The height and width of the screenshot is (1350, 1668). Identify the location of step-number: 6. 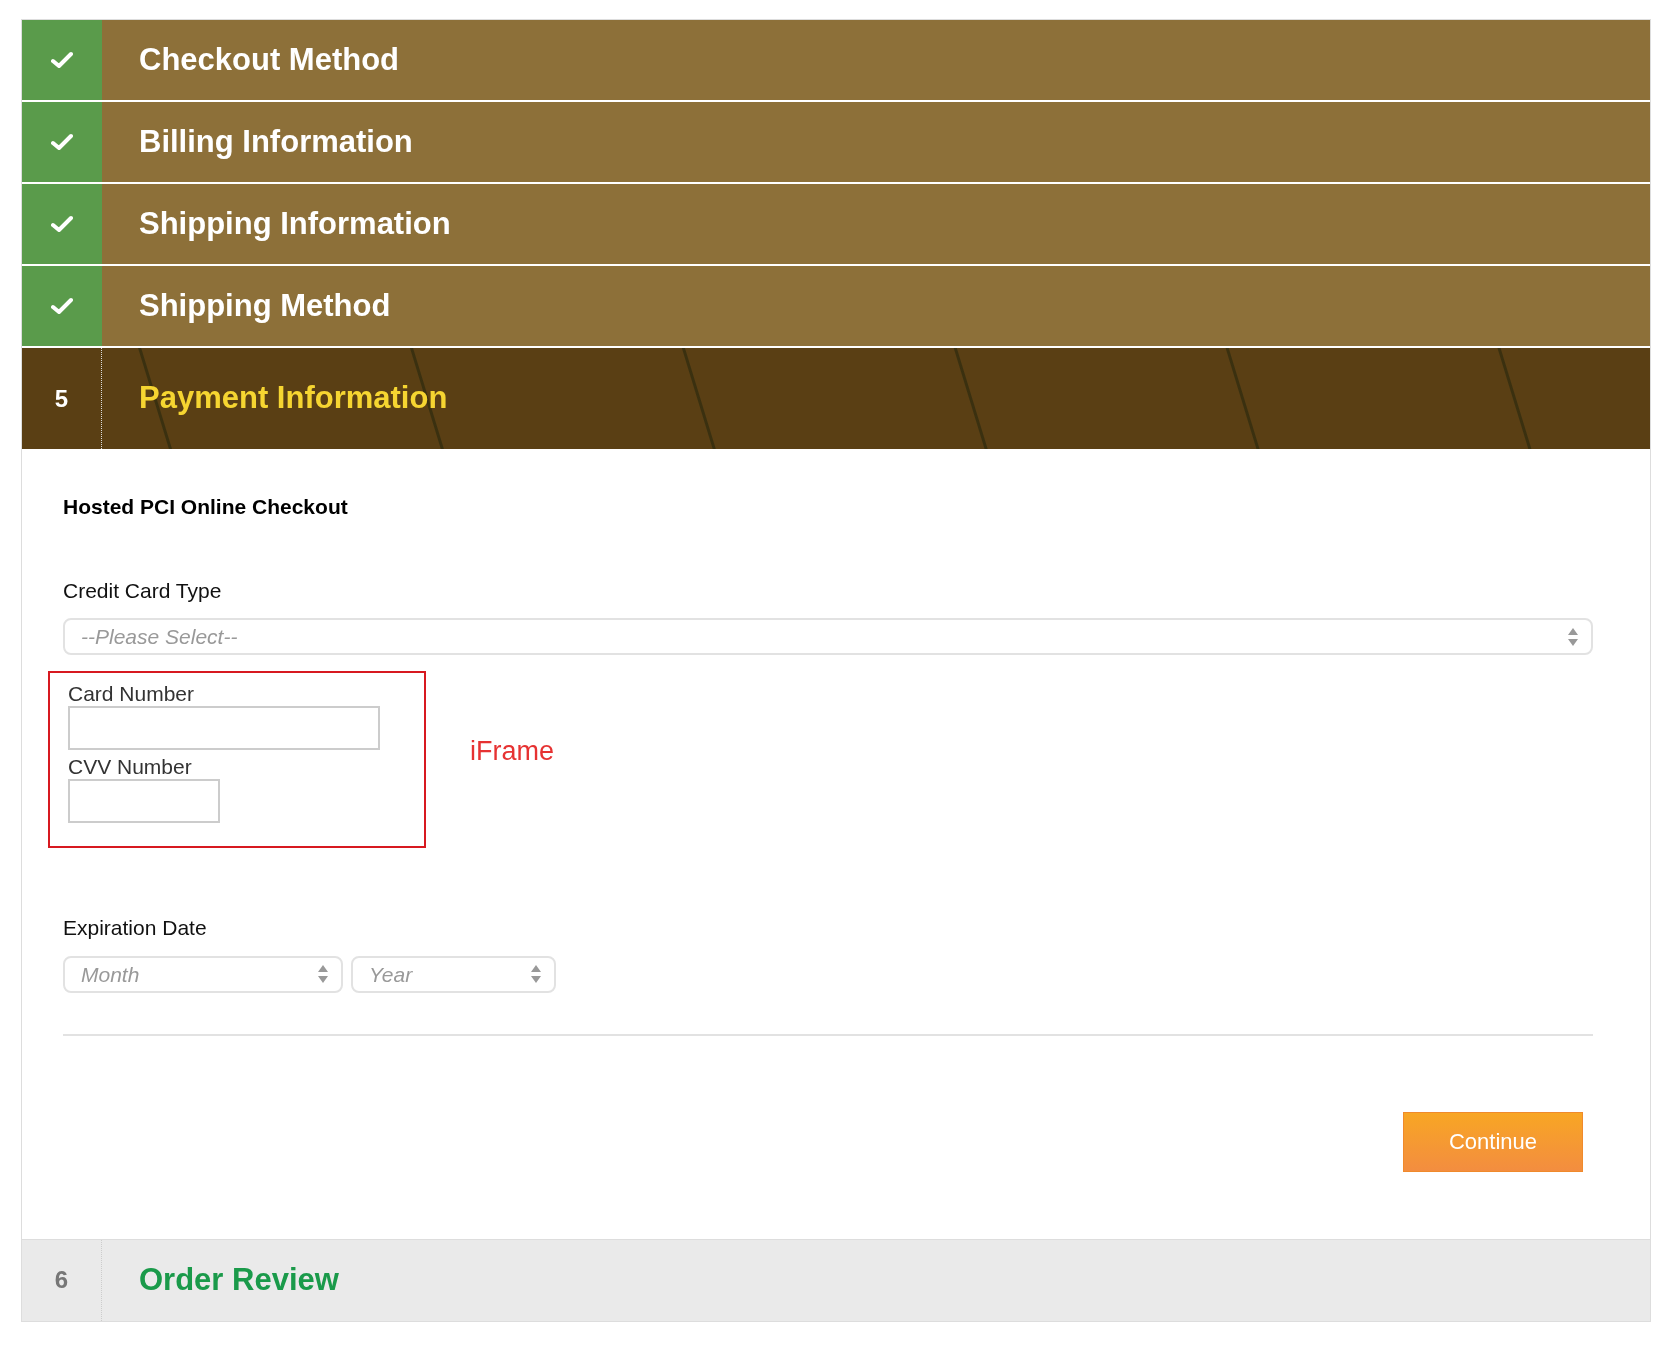
(61, 1280).